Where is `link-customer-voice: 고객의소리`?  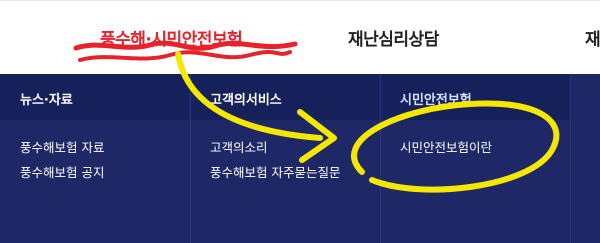 link-customer-voice: 고객의소리 is located at coordinates (239, 146).